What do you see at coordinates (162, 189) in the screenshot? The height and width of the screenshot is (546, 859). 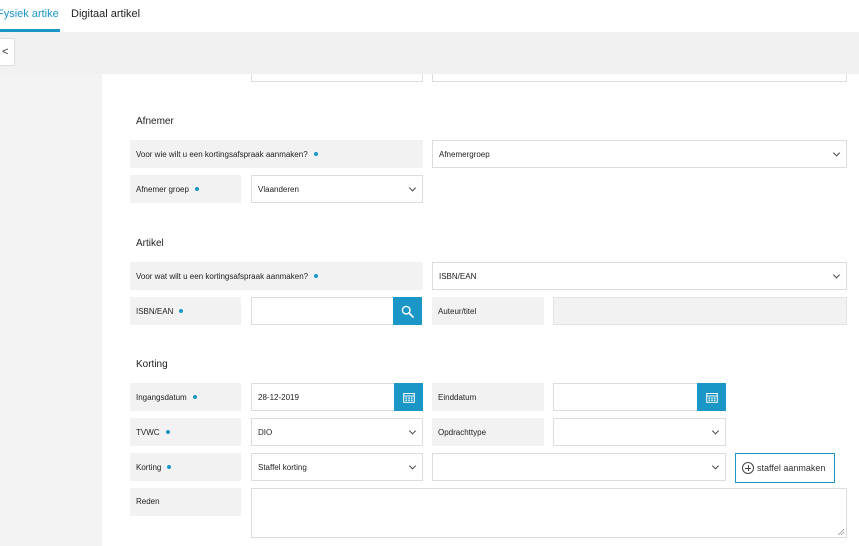 I see `label-afnemer-group-text: Afnemer groep` at bounding box center [162, 189].